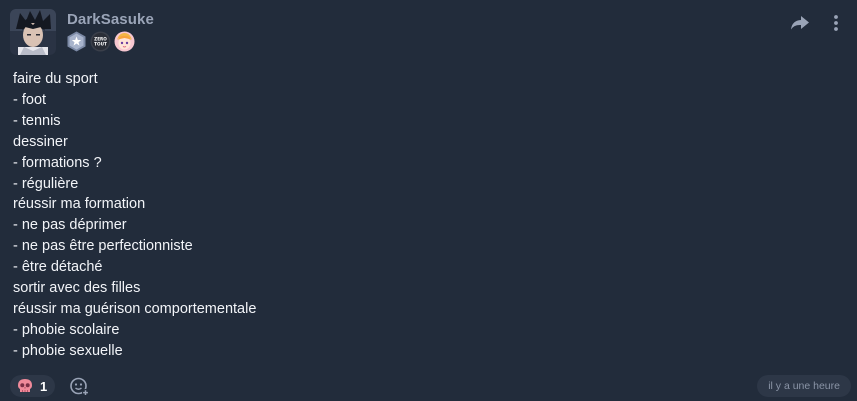 Image resolution: width=857 pixels, height=401 pixels. Describe the element at coordinates (804, 386) in the screenshot. I see `timestamp: il y a une heure` at that location.